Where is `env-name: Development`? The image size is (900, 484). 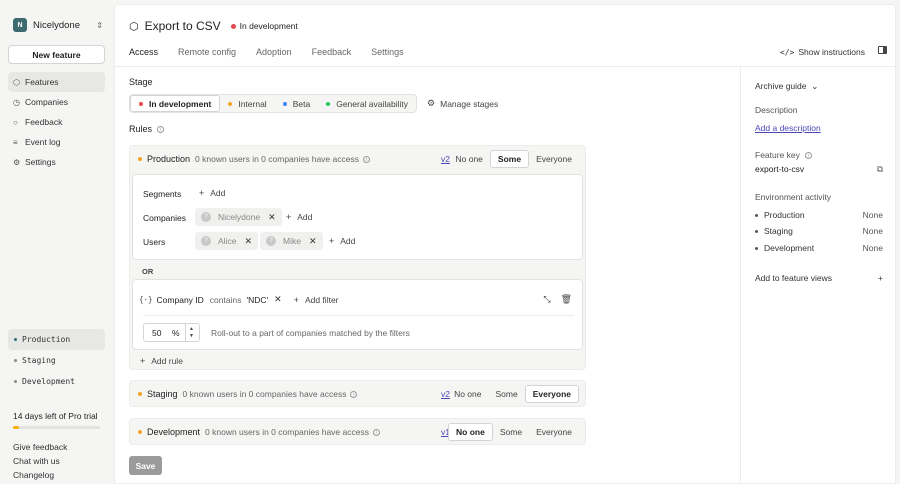 env-name: Development is located at coordinates (174, 432).